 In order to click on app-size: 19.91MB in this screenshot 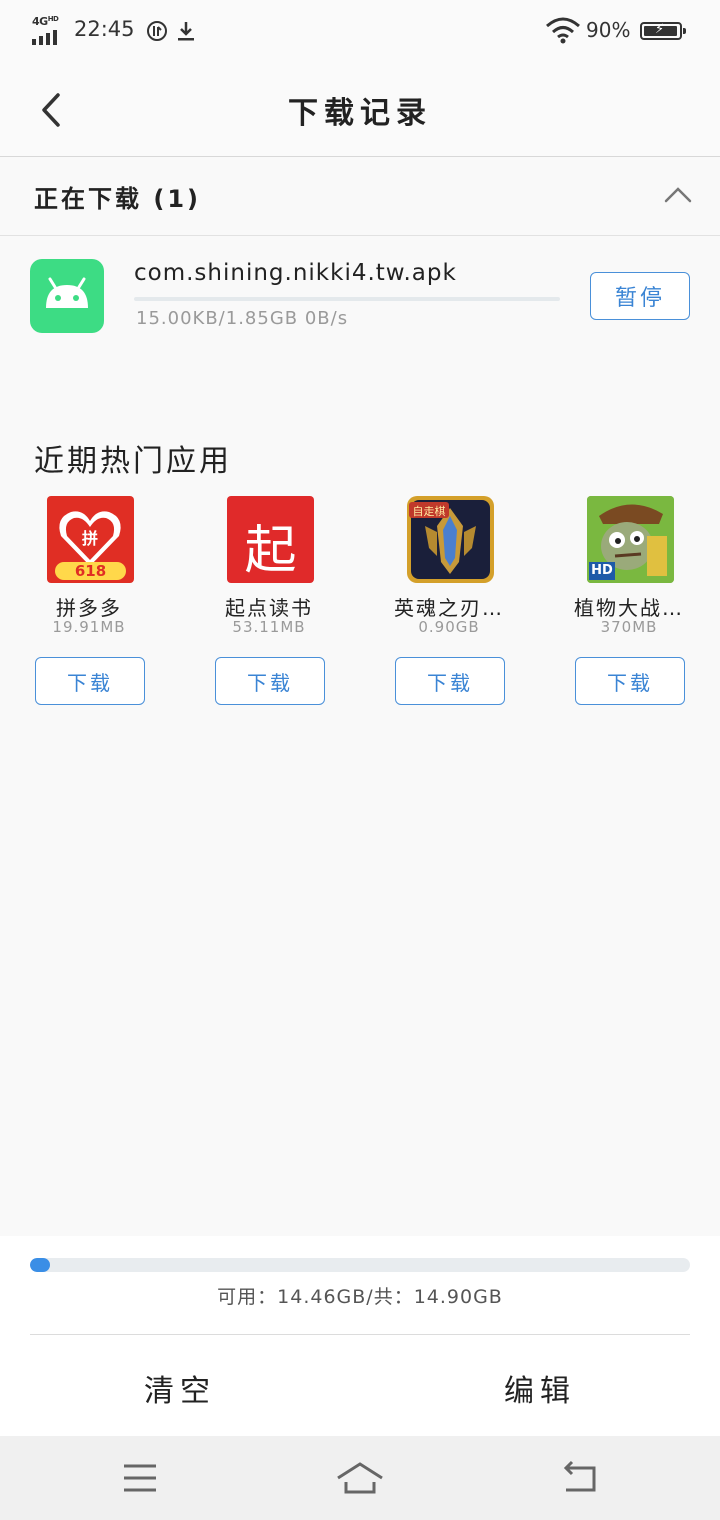, I will do `click(89, 627)`.